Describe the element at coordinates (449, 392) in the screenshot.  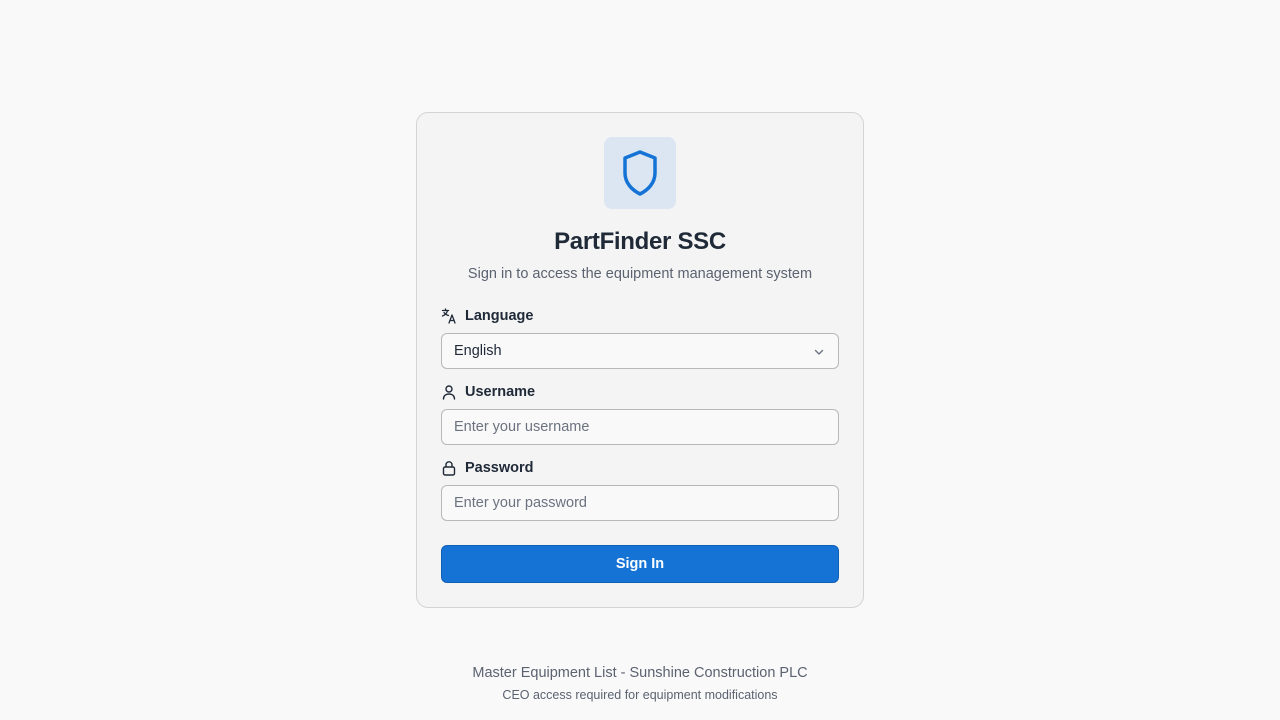
I see `user-icon` at that location.